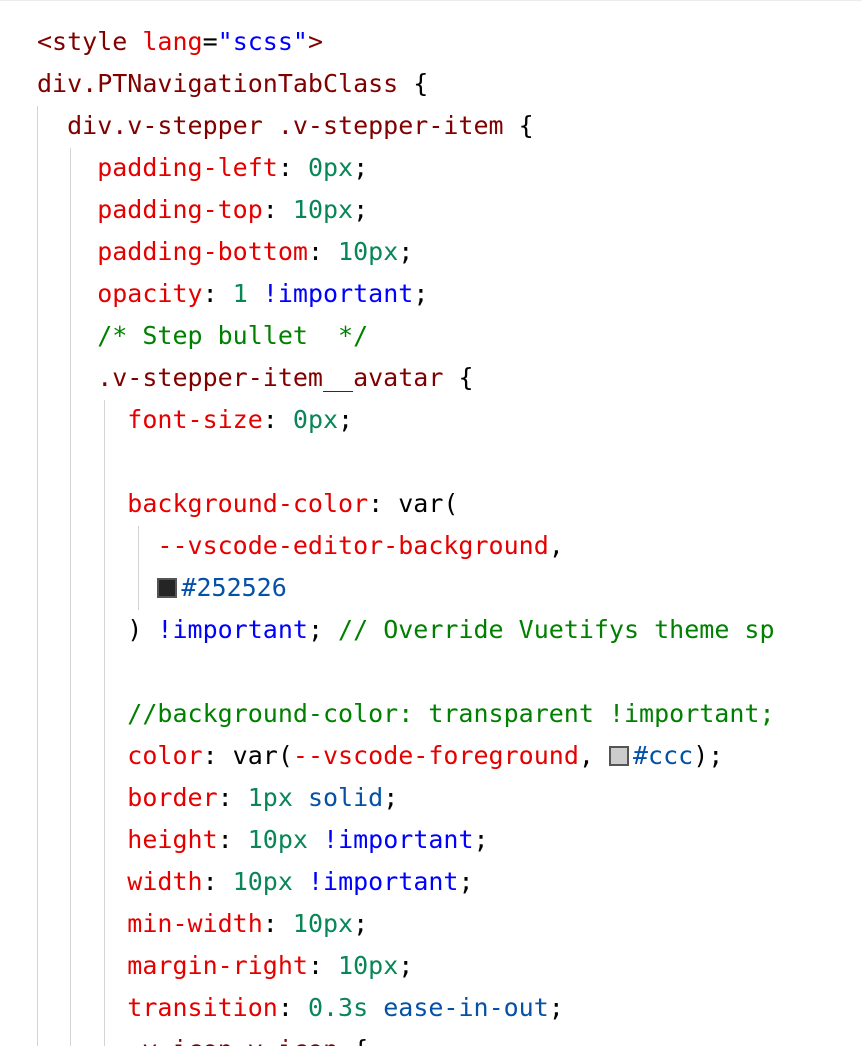 This screenshot has height=1046, width=862. I want to click on code-line: font-size: 0px;, so click(195, 420).